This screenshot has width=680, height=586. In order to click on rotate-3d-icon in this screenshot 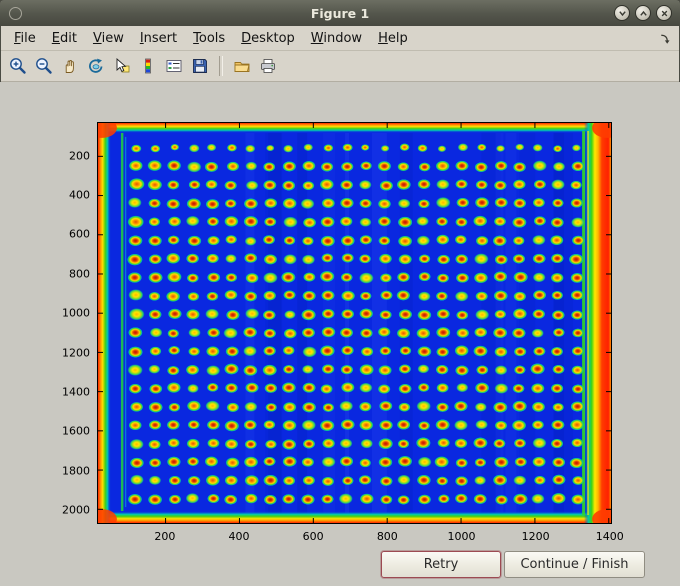, I will do `click(96, 65)`.